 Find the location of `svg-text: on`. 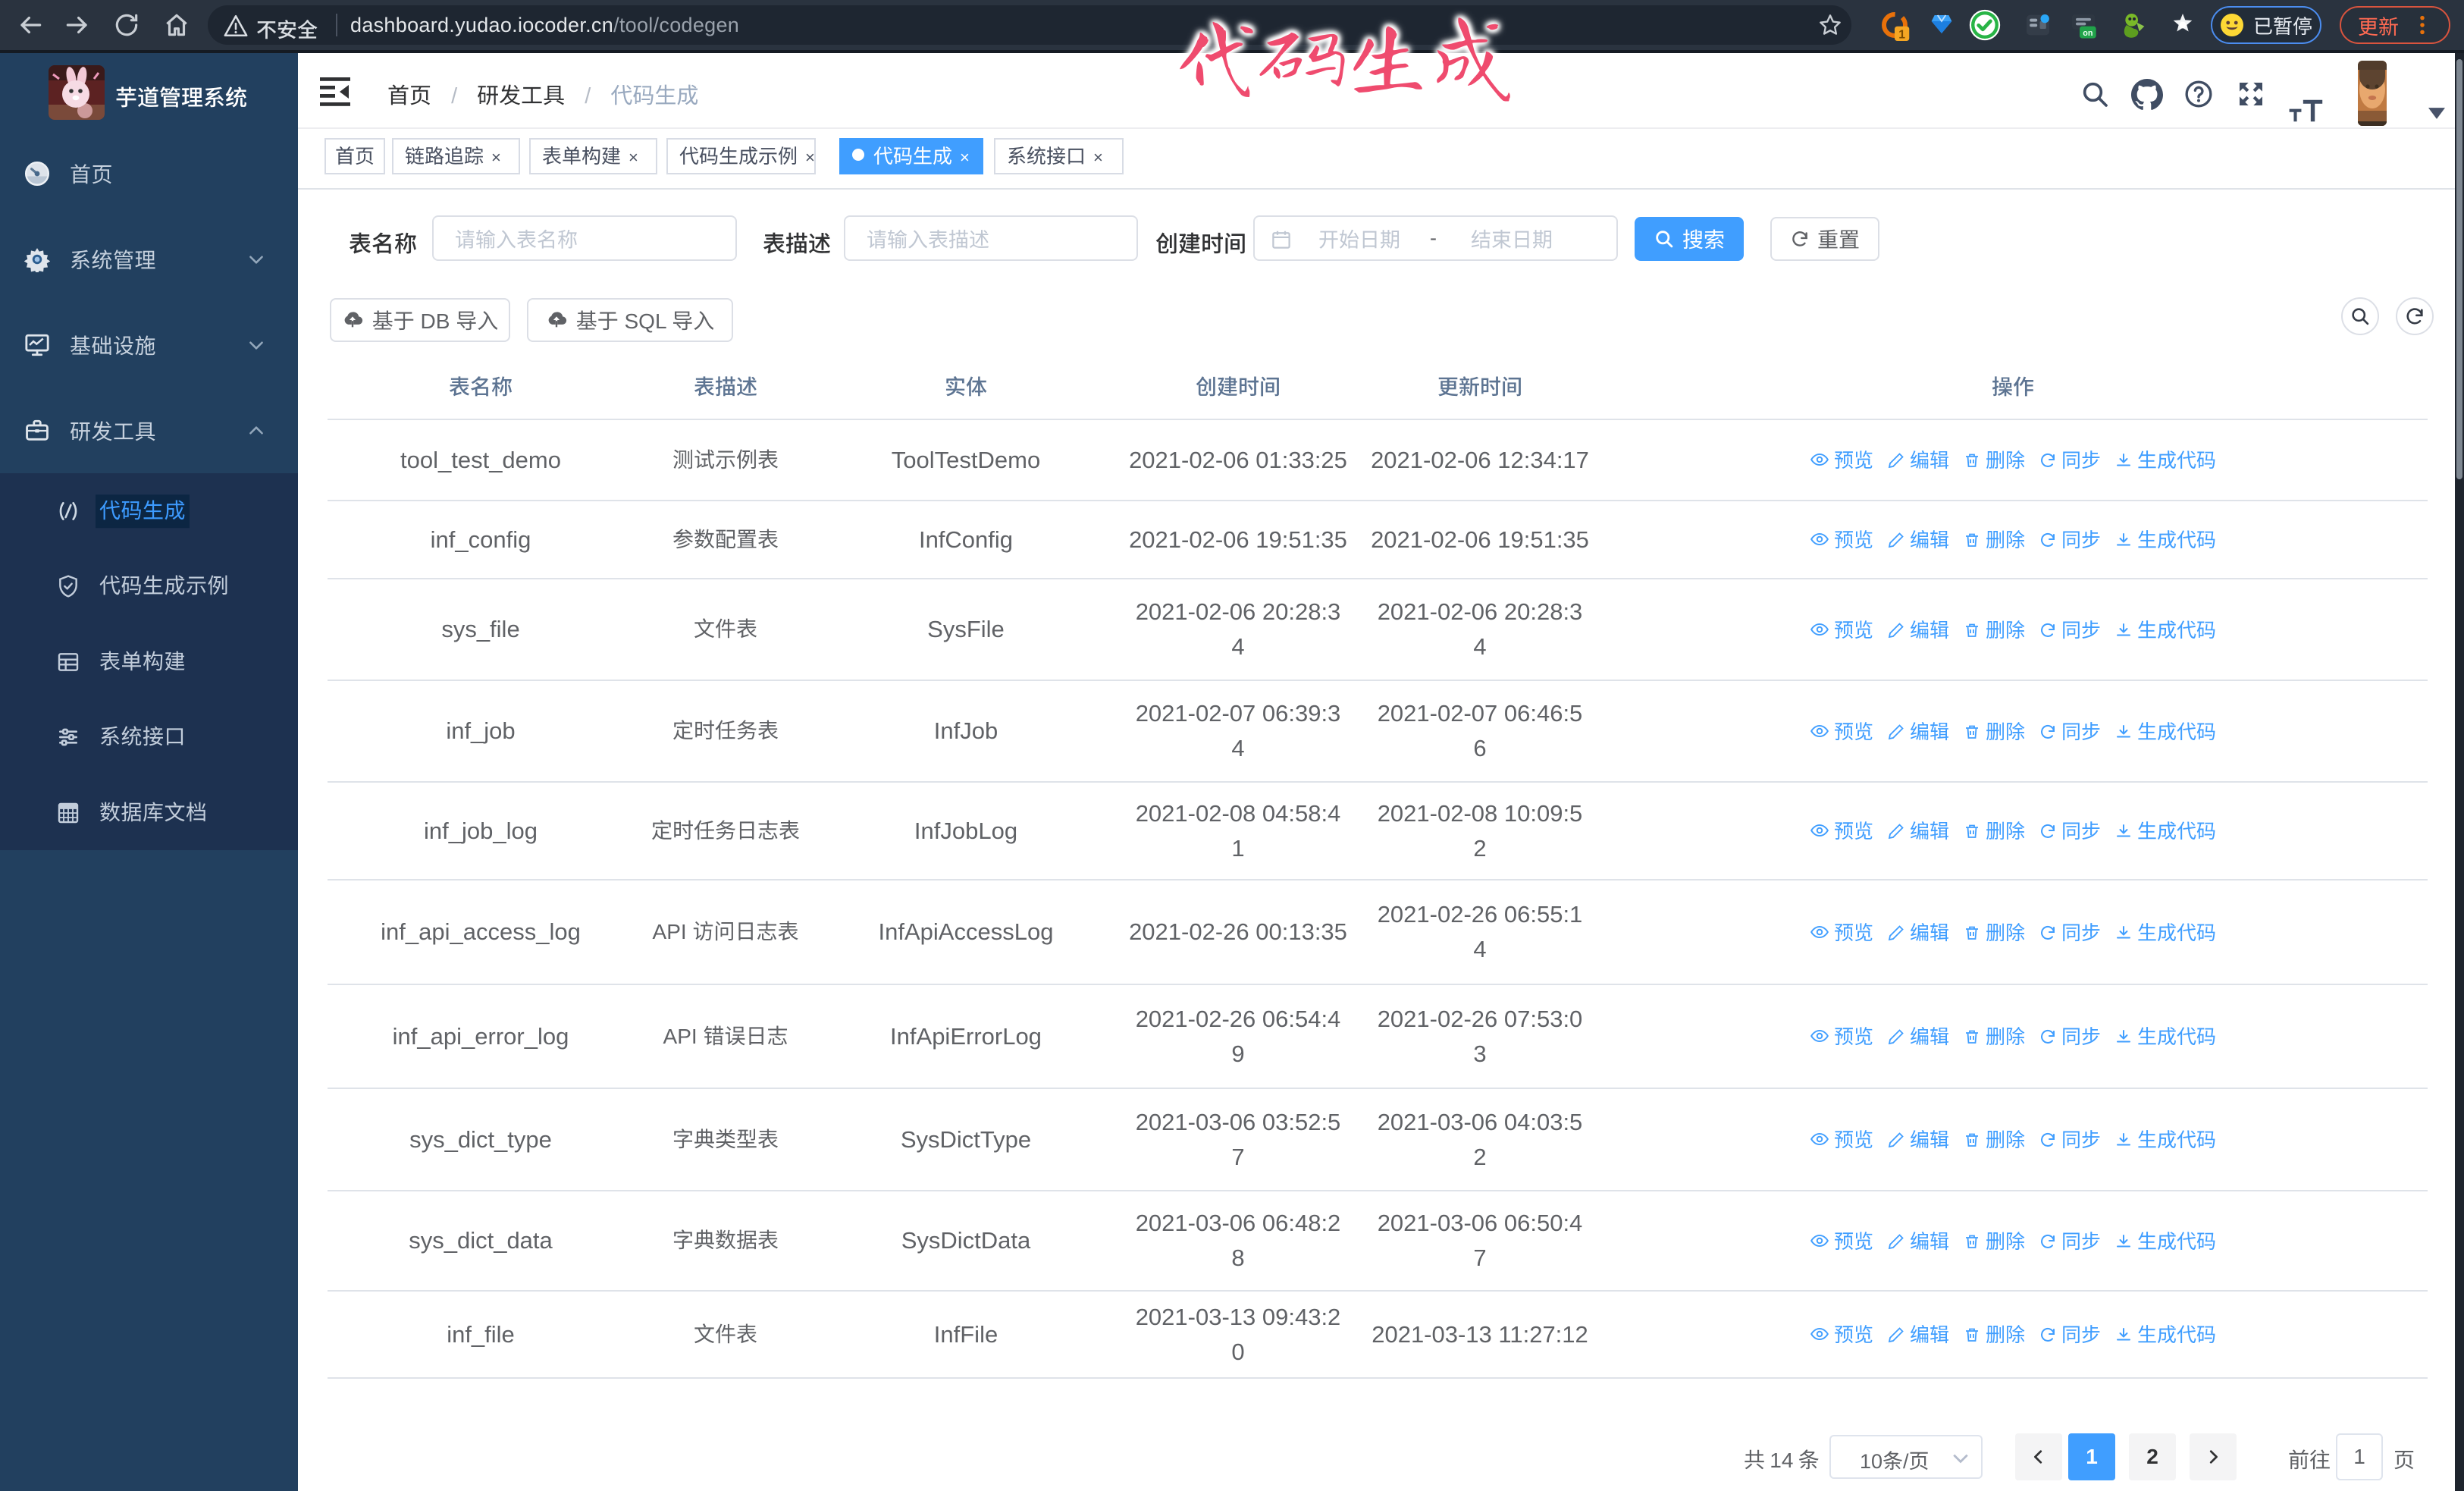

svg-text: on is located at coordinates (2088, 33).